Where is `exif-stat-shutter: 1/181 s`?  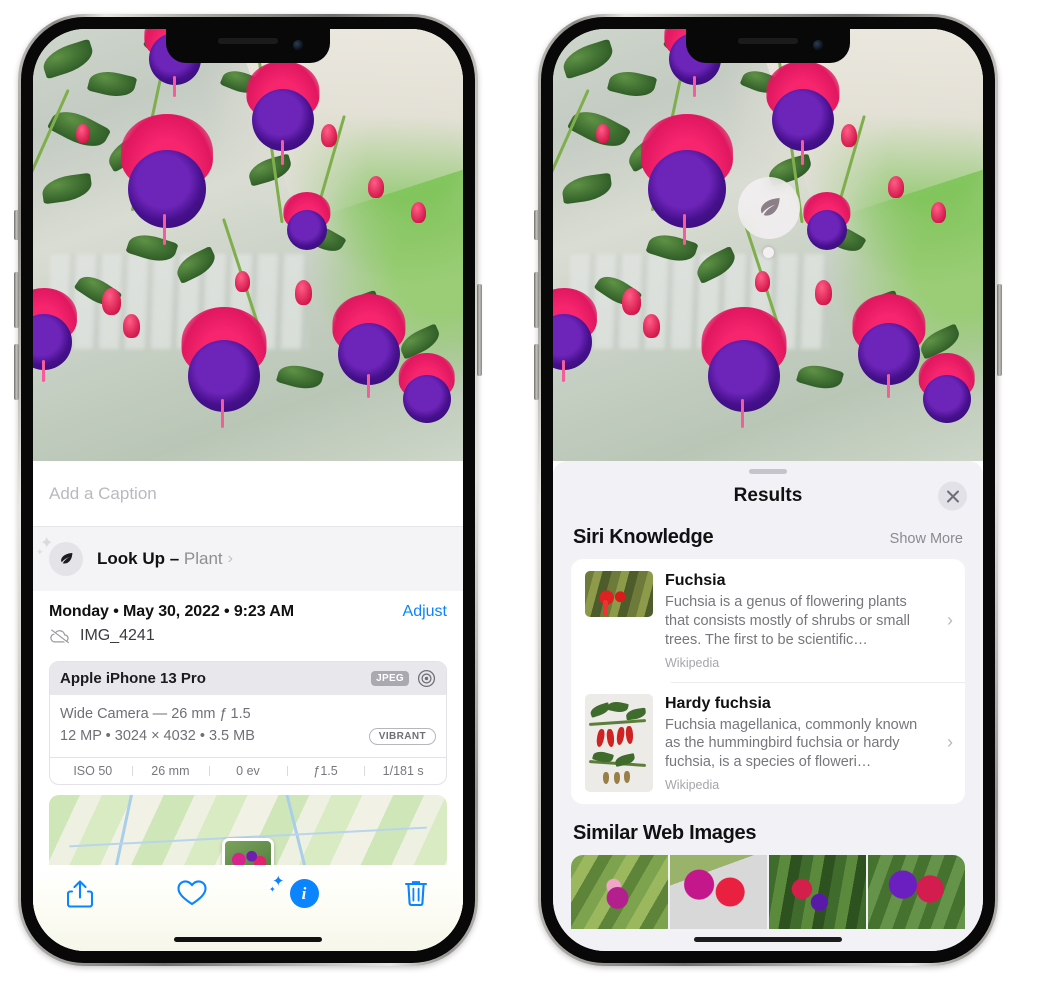
exif-stat-shutter: 1/181 s is located at coordinates (403, 771).